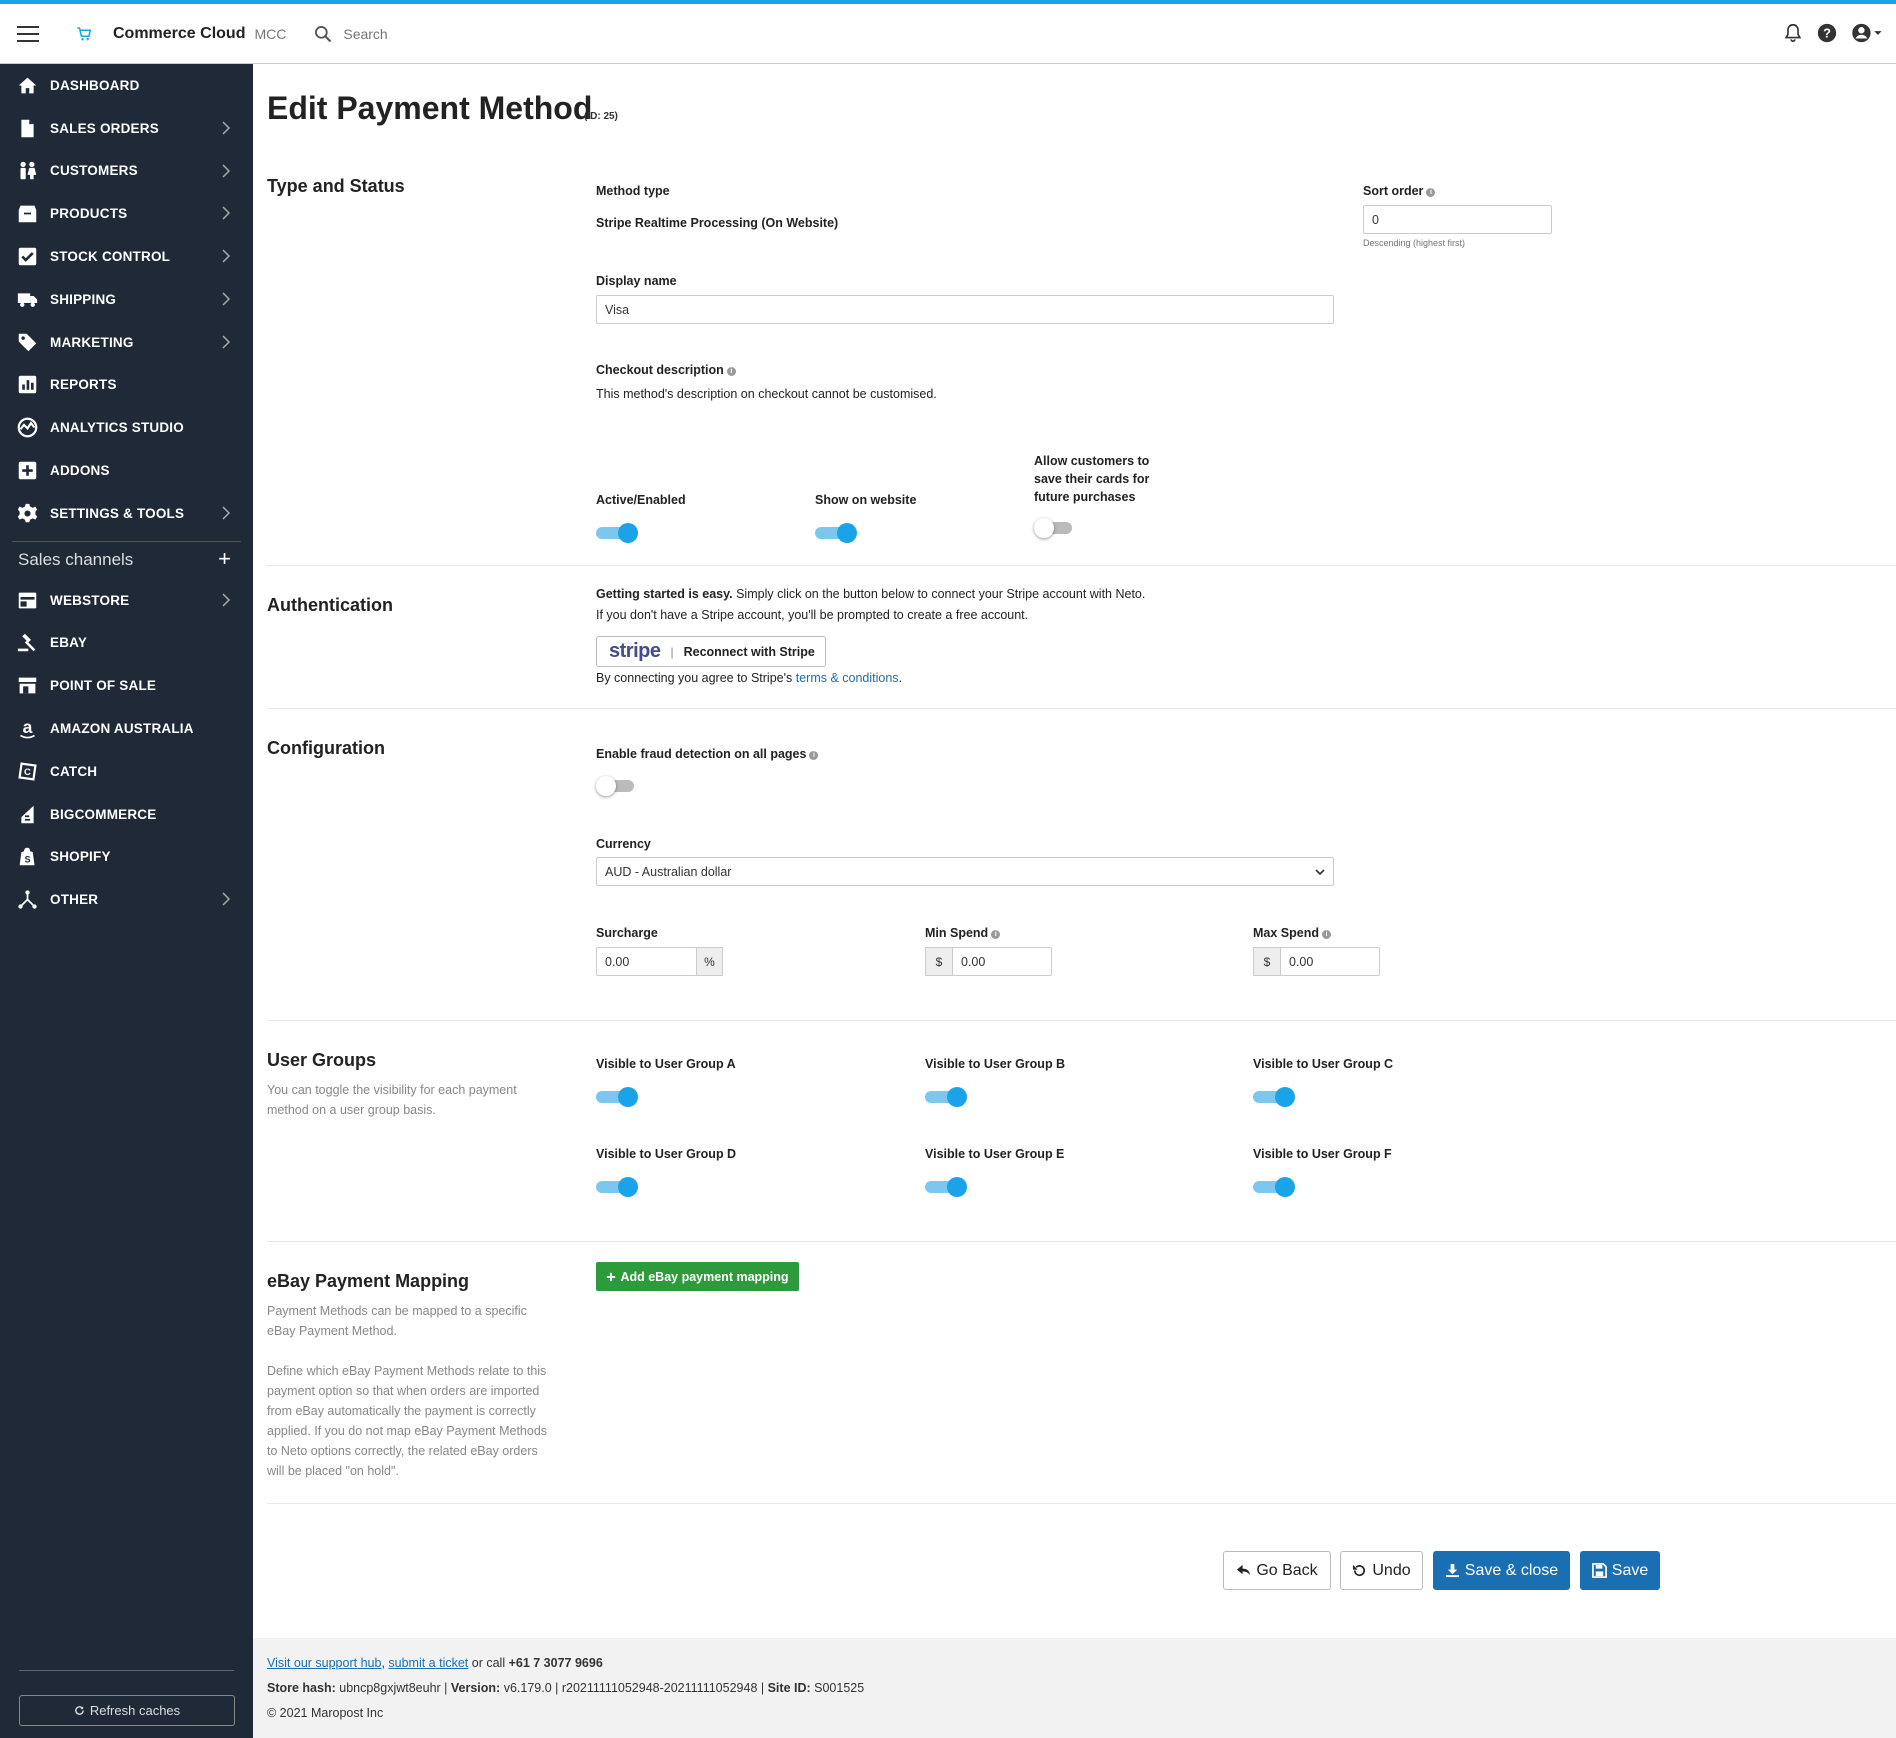  Describe the element at coordinates (836, 532) in the screenshot. I see `show-on-website-toggle` at that location.